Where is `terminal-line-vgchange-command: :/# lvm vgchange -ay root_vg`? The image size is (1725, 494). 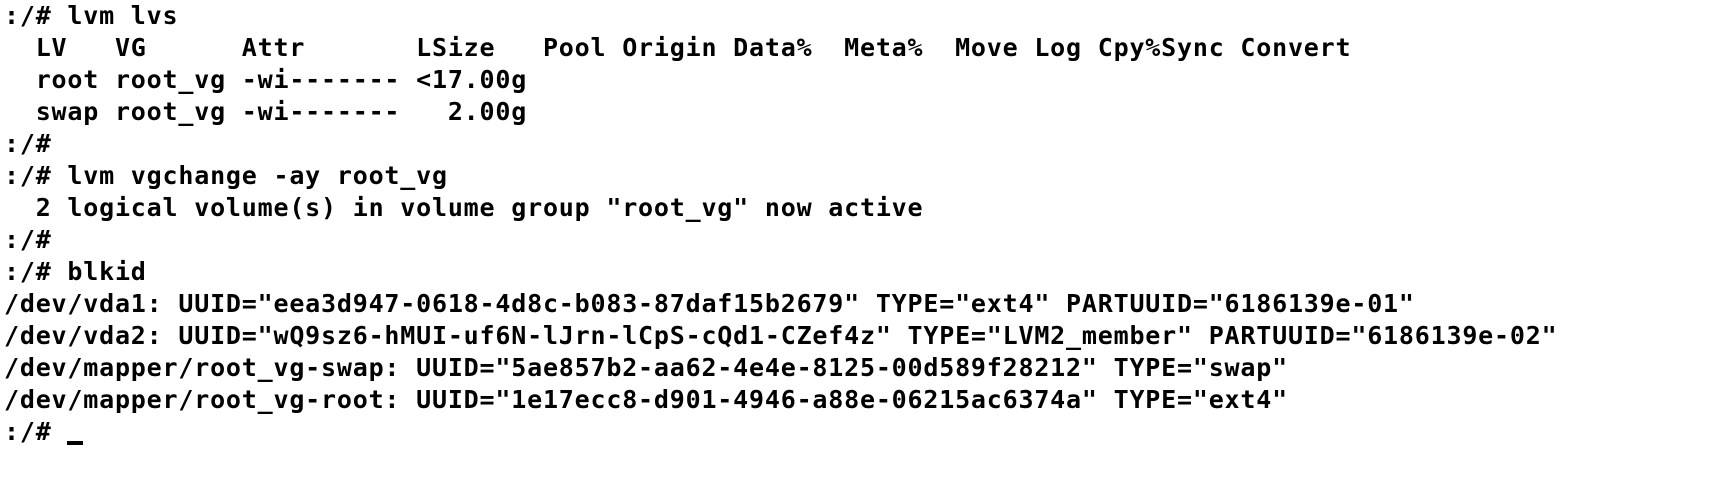
terminal-line-vgchange-command: :/# lvm vgchange -ay root_vg is located at coordinates (226, 175).